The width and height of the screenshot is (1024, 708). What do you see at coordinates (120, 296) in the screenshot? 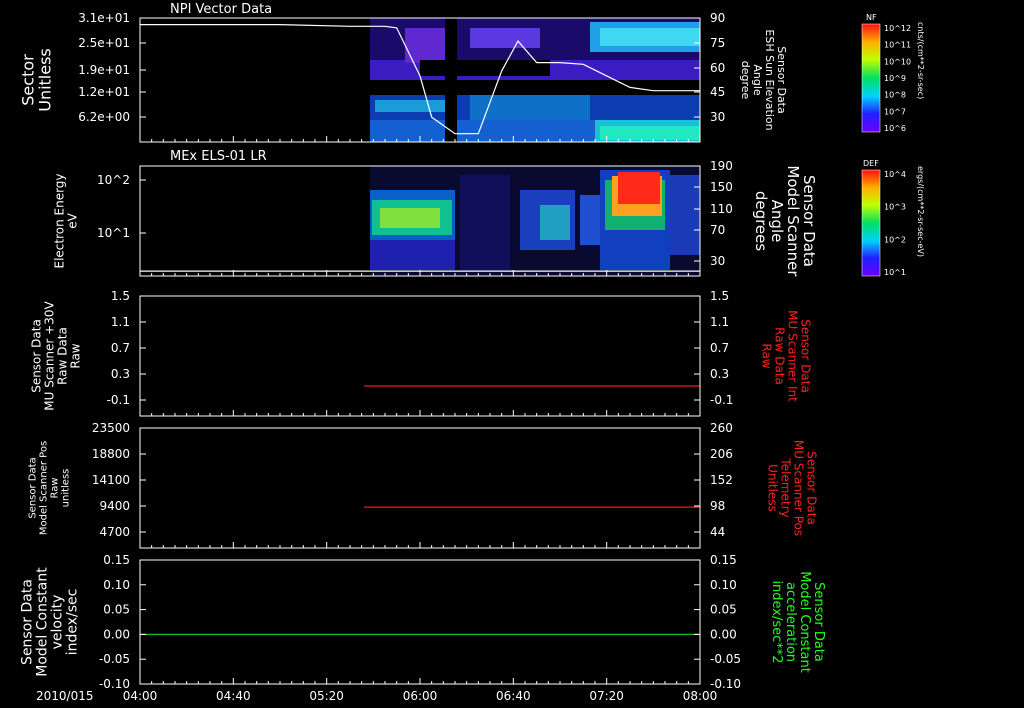
I see `y-tick-label: 1.5` at bounding box center [120, 296].